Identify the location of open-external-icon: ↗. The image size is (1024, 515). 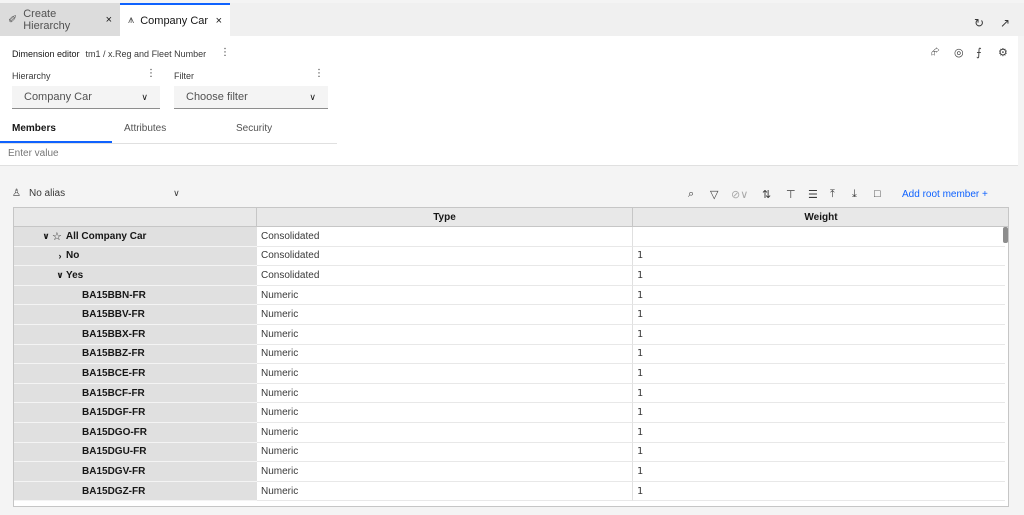
(1005, 23).